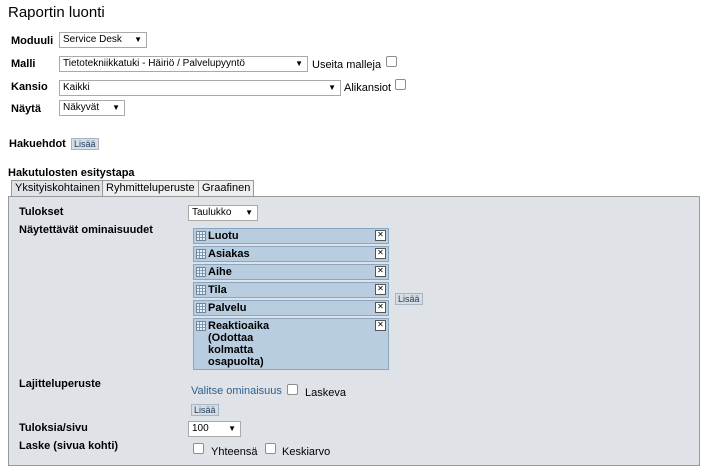 The width and height of the screenshot is (707, 471). Describe the element at coordinates (69, 446) in the screenshot. I see `calc-label: Laske (sivua kohti)` at that location.